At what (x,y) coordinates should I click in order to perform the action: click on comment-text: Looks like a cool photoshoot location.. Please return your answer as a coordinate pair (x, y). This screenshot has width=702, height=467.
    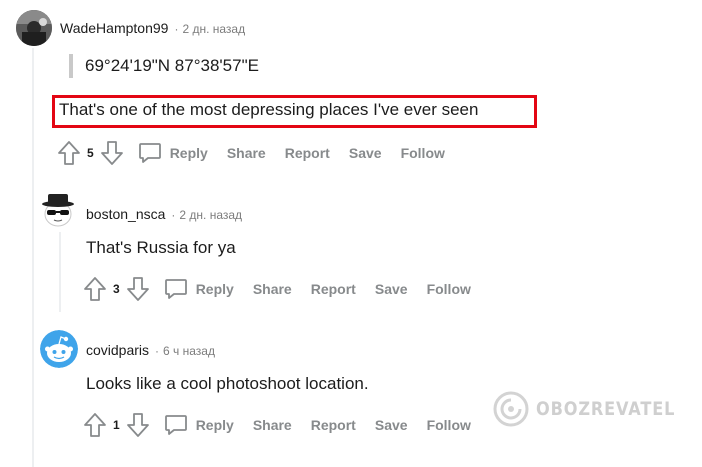
    Looking at the image, I should click on (227, 383).